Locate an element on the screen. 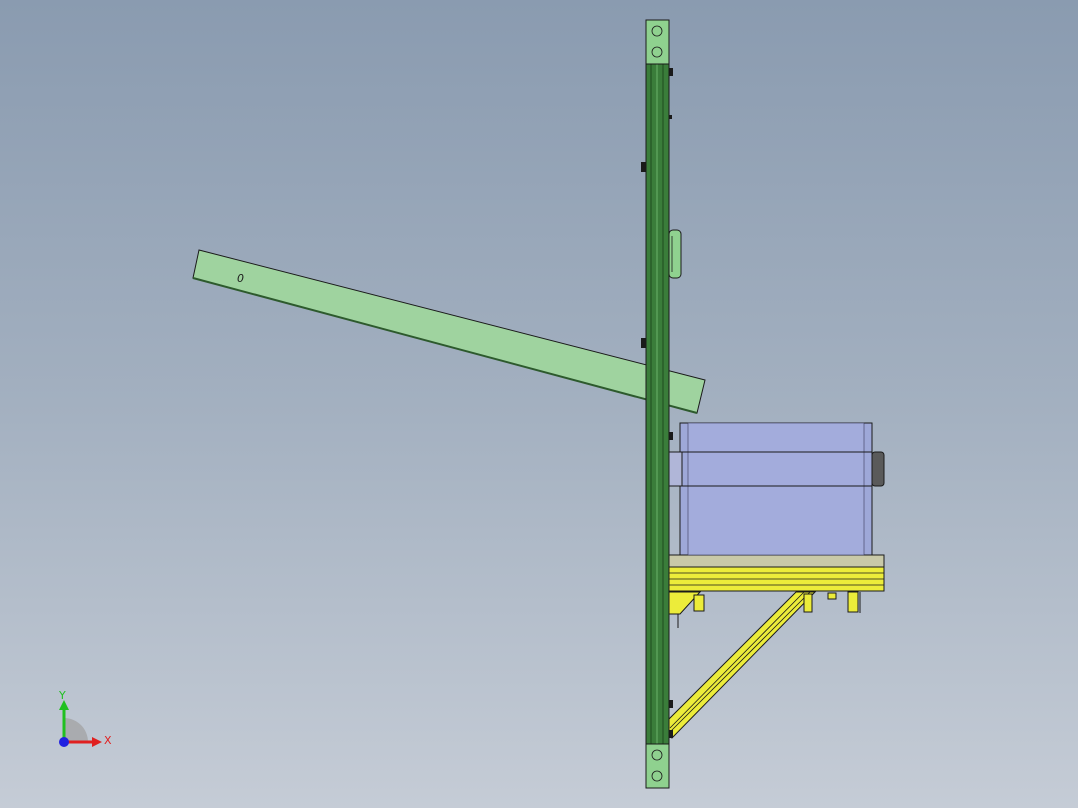 The height and width of the screenshot is (808, 1078). y-axis-label: Y is located at coordinates (62, 695).